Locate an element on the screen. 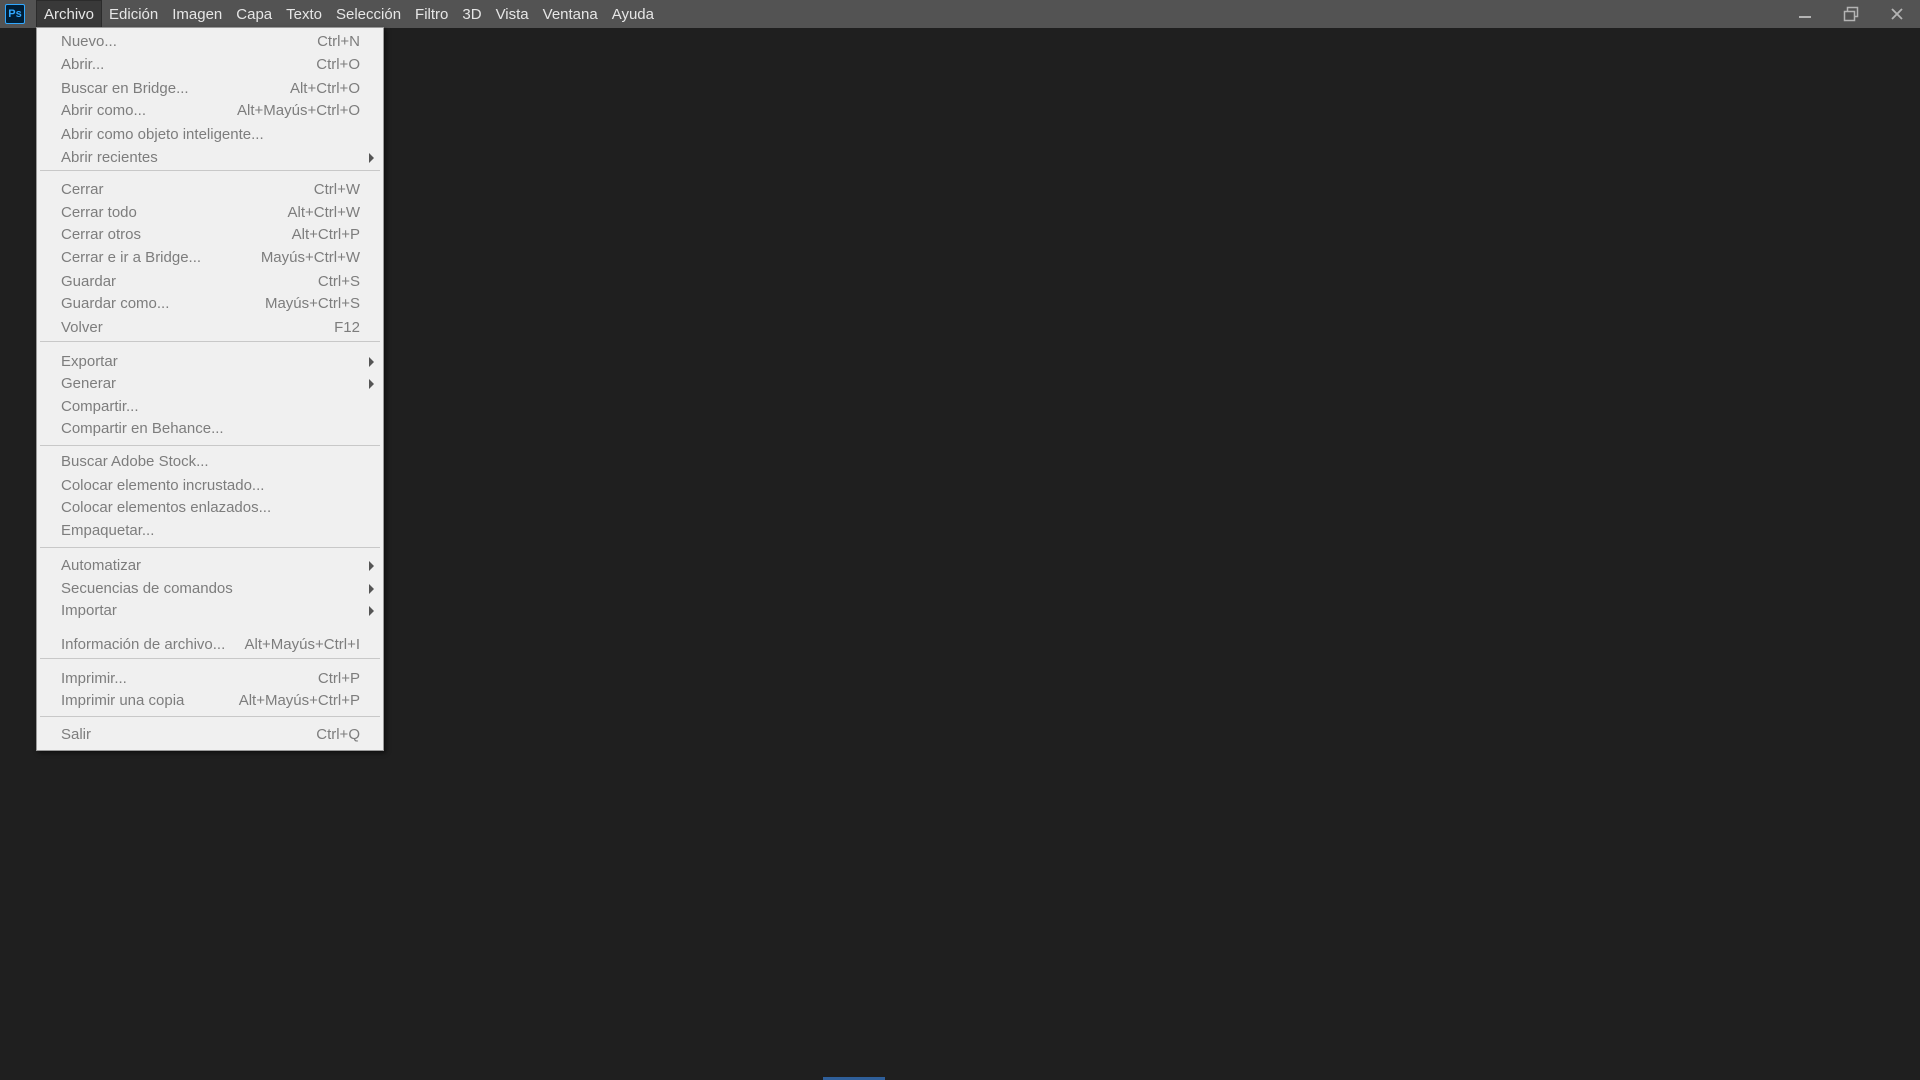 The image size is (1920, 1080). menu-item-abrir-recientes: Abrir recientes is located at coordinates (210, 157).